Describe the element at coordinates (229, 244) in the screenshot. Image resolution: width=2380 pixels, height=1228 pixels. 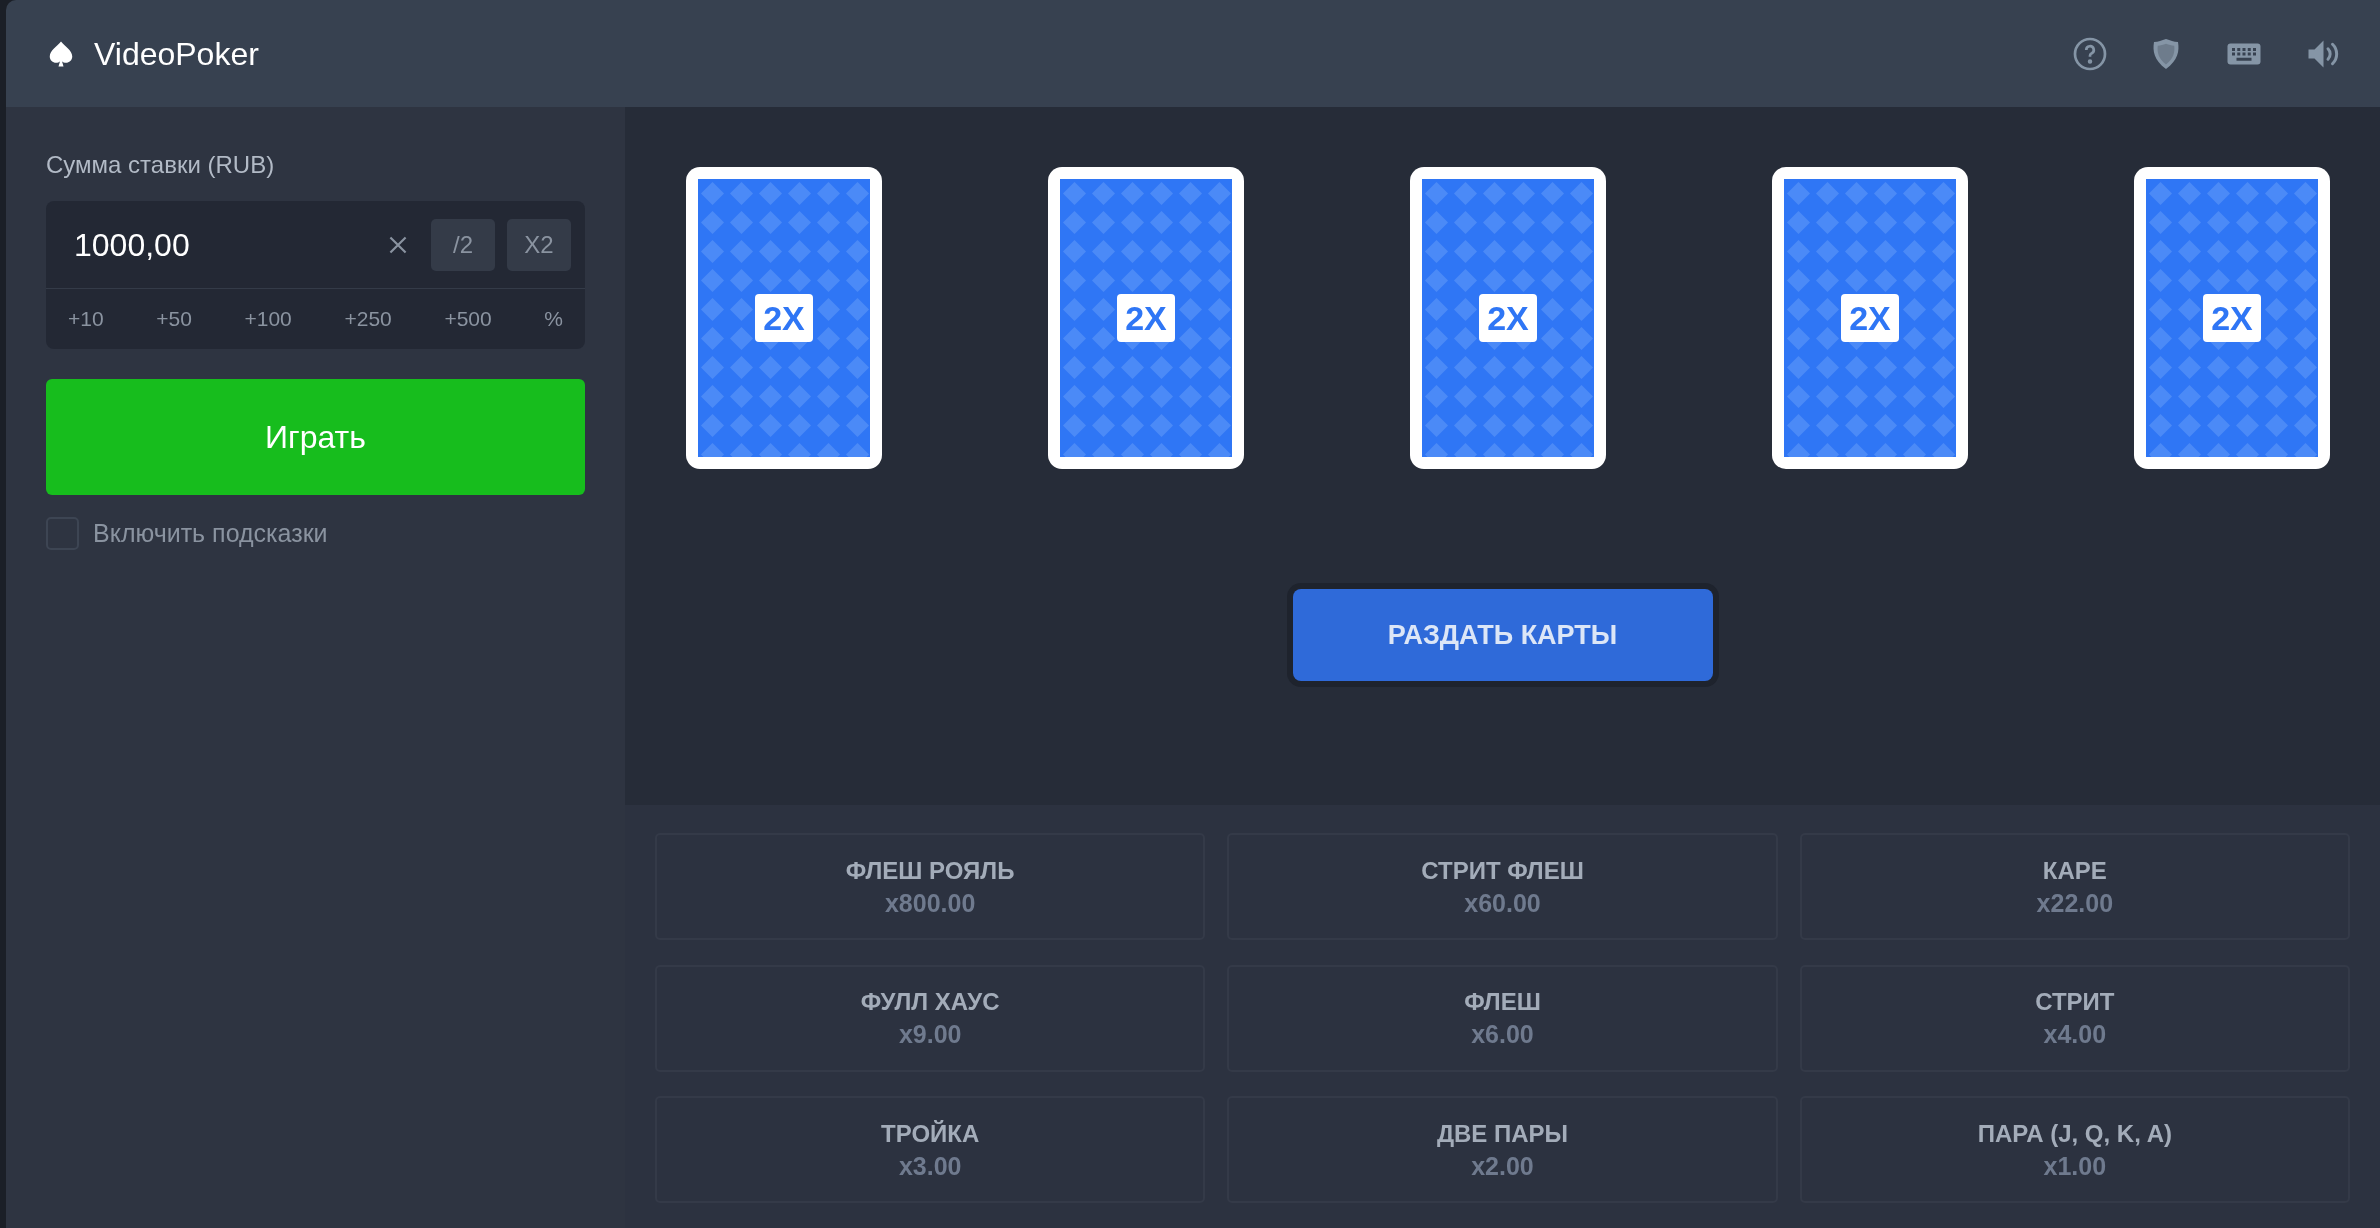
I see `bet-amount-field: 1000,00` at that location.